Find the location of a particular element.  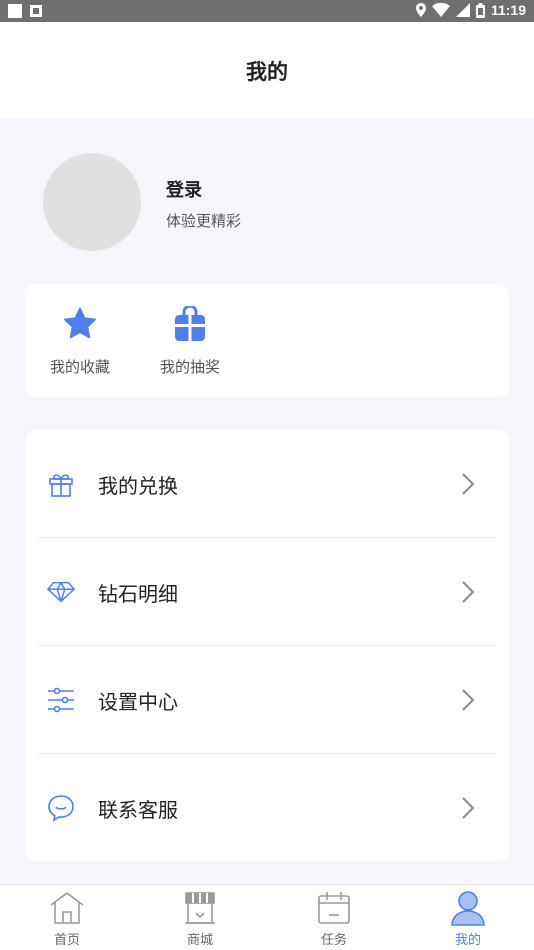

gift-box-icon is located at coordinates (61, 485).